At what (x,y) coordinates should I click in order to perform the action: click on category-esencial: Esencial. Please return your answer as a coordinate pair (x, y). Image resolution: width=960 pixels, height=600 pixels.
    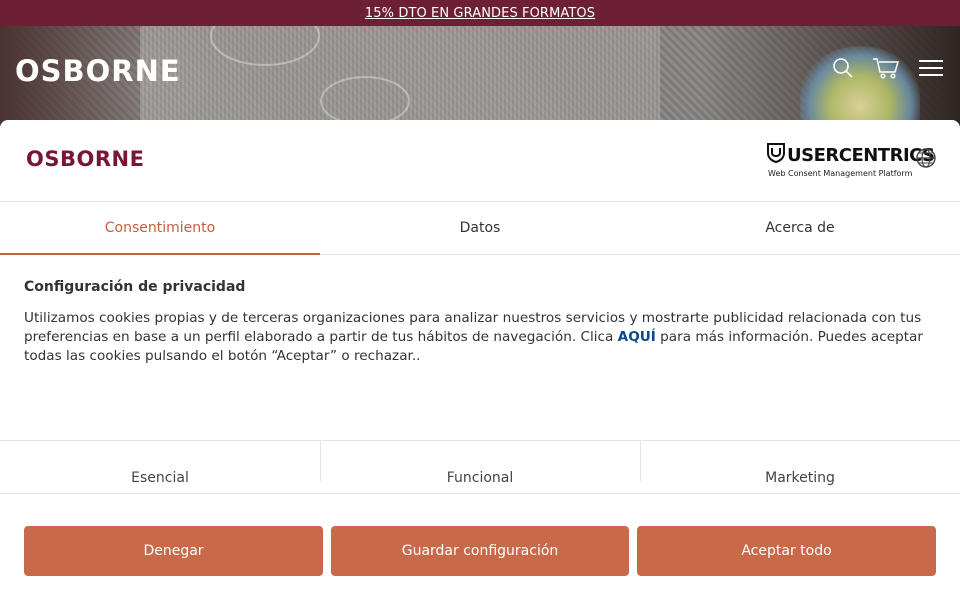
    Looking at the image, I should click on (160, 467).